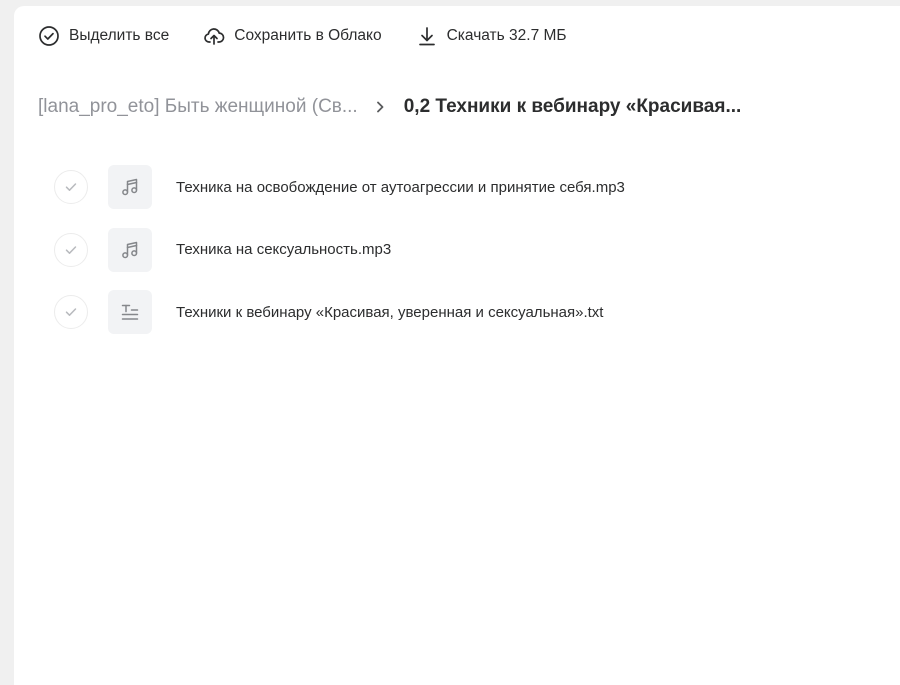  I want to click on save-to-cloud-label: Сохранить в Облако, so click(308, 35).